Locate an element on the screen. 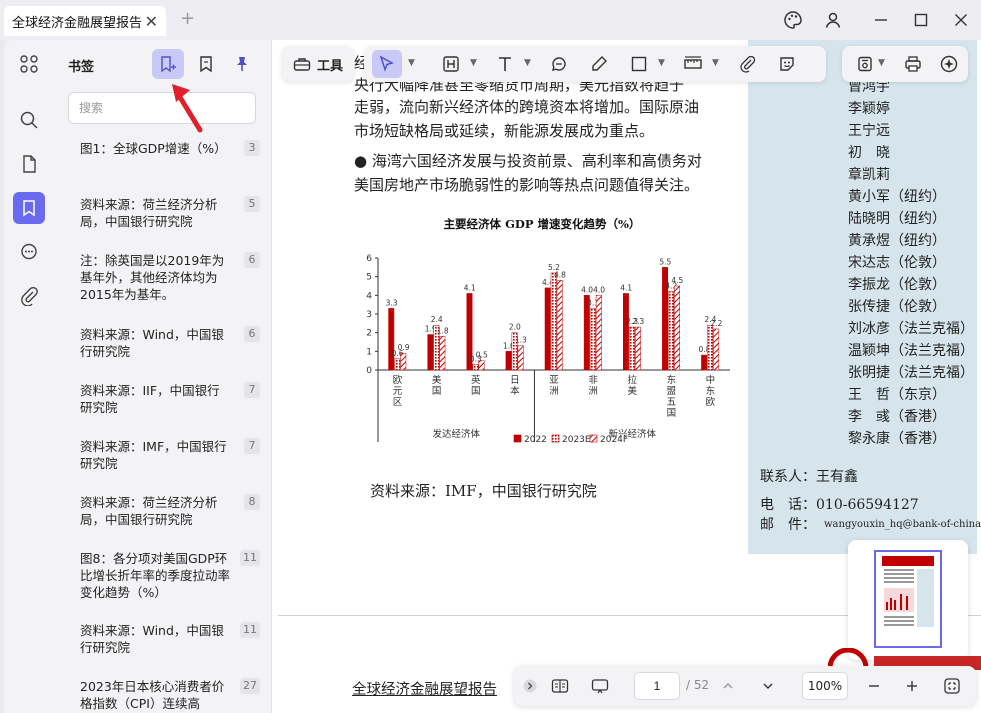 The height and width of the screenshot is (713, 981). add-bookmark-button is located at coordinates (168, 64).